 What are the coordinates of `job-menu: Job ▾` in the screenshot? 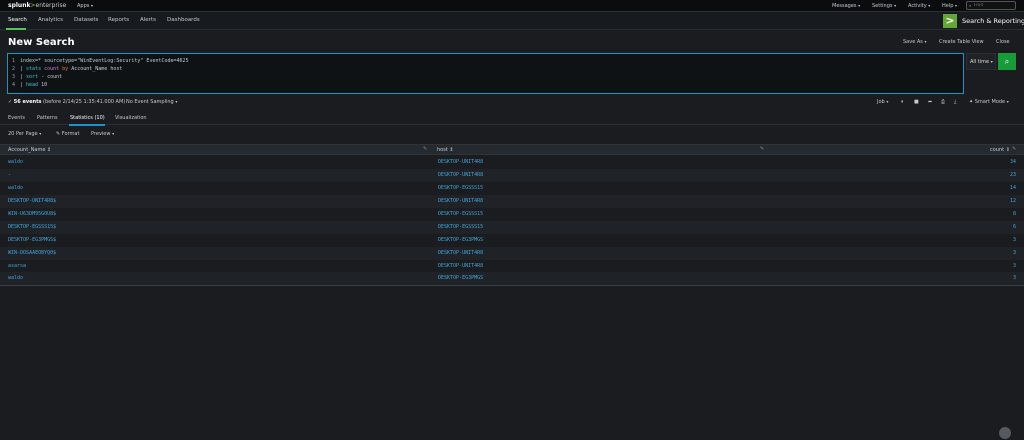 It's located at (882, 102).